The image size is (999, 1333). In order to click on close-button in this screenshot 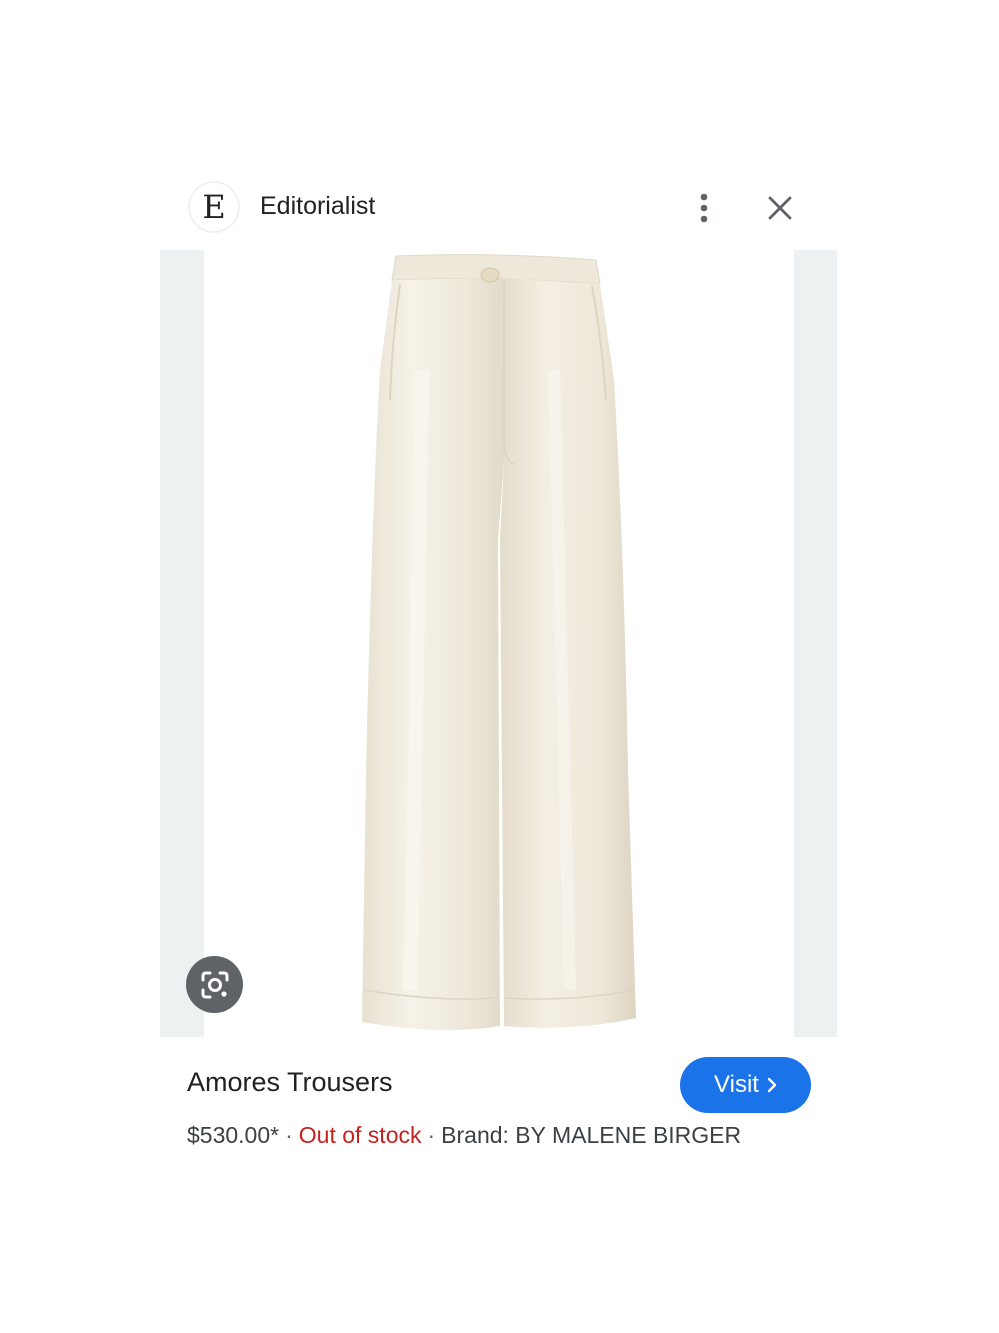, I will do `click(780, 208)`.